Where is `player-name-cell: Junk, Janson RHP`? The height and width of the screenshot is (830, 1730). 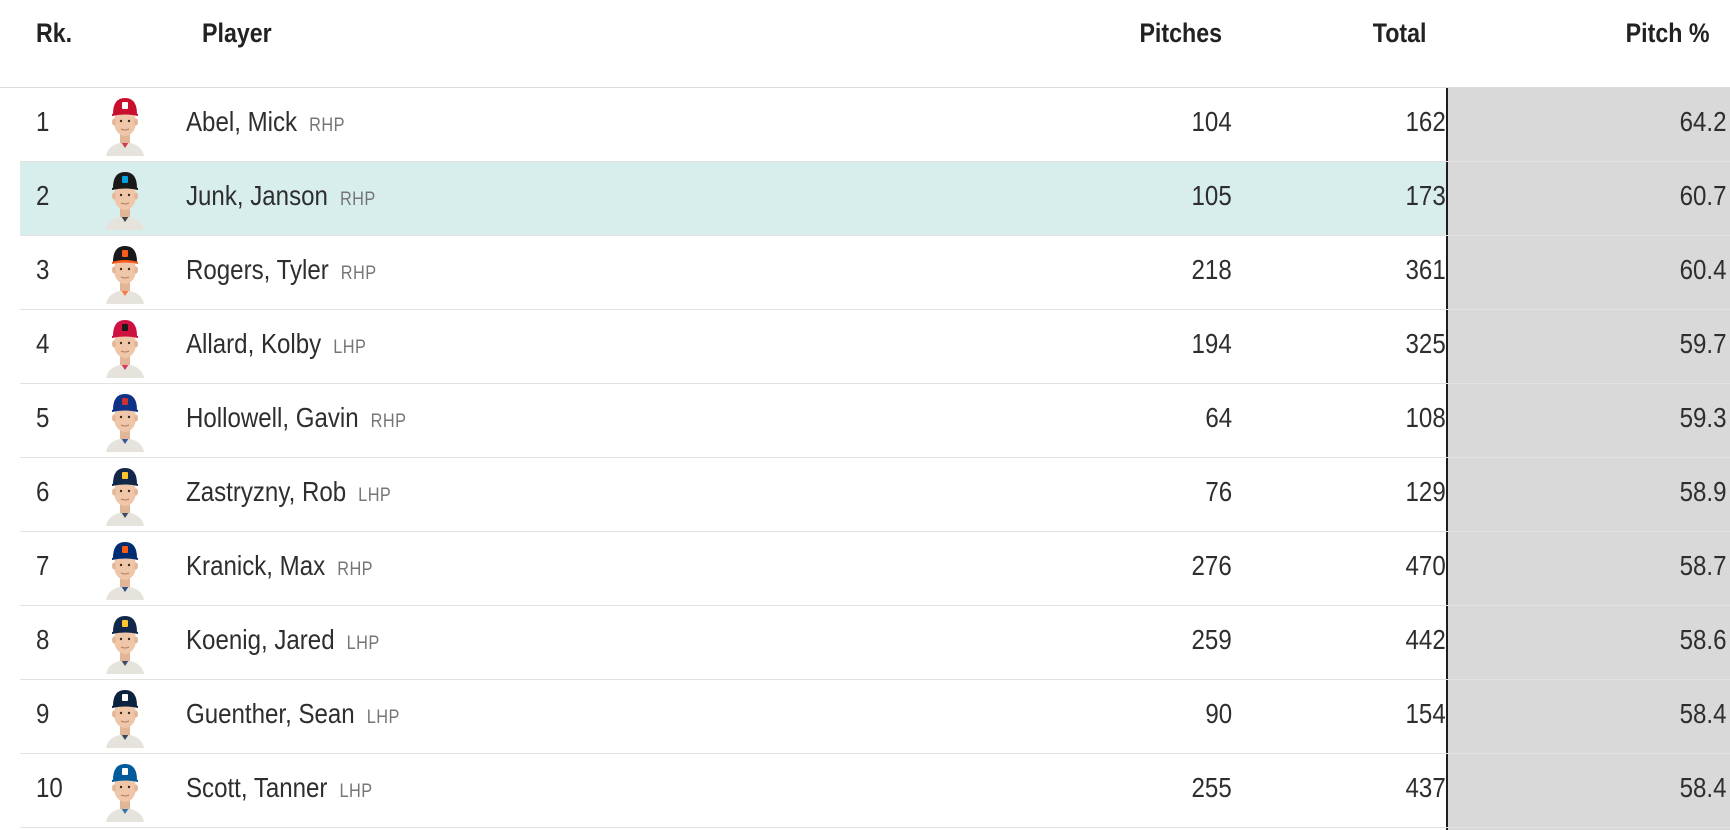
player-name-cell: Junk, Janson RHP is located at coordinates (281, 196).